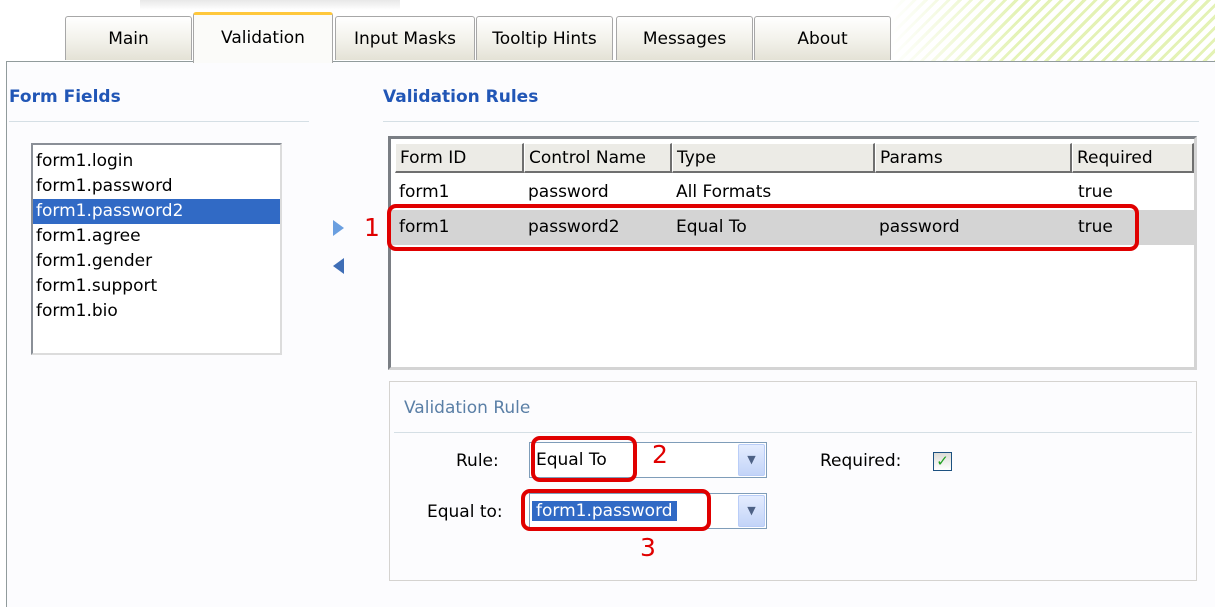 Image resolution: width=1215 pixels, height=607 pixels. I want to click on table-row: form1 password All Formats true, so click(792, 192).